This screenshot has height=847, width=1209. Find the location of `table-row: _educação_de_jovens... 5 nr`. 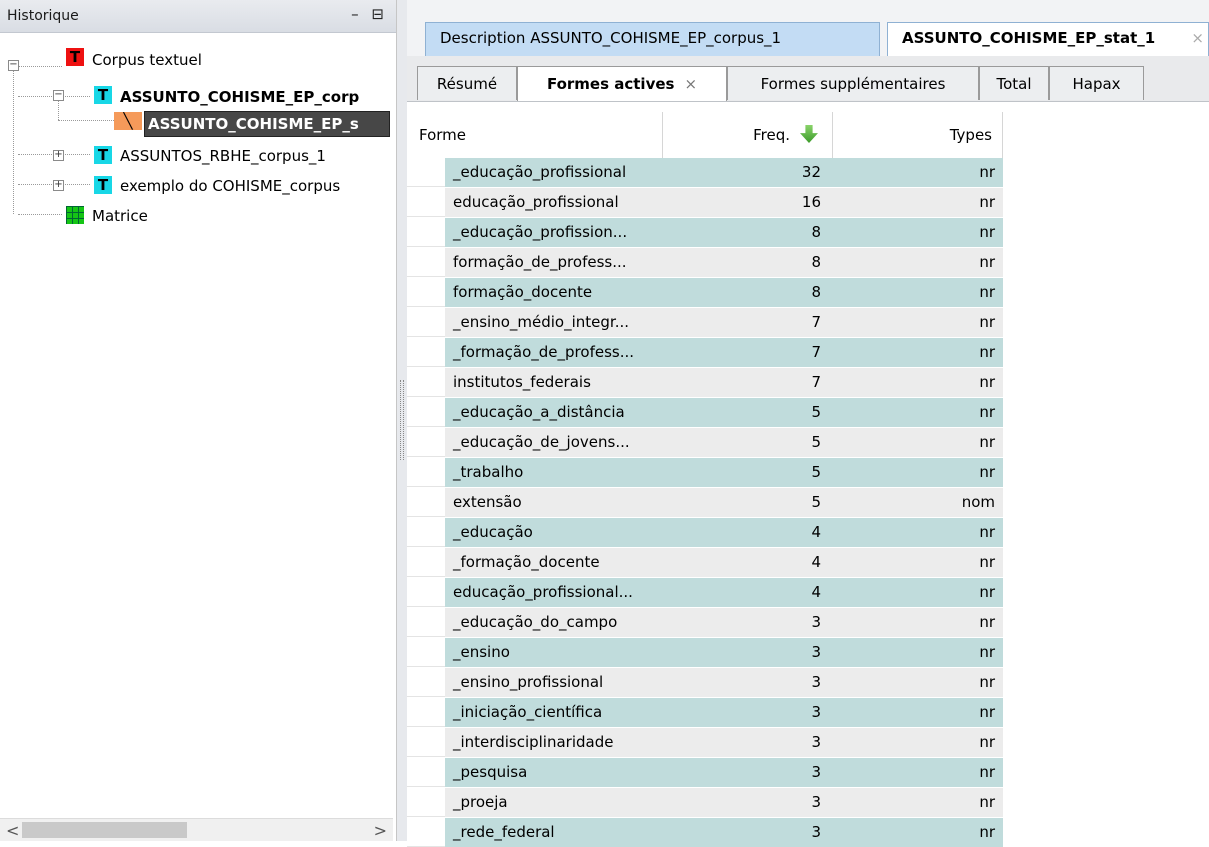

table-row: _educação_de_jovens... 5 nr is located at coordinates (808, 442).